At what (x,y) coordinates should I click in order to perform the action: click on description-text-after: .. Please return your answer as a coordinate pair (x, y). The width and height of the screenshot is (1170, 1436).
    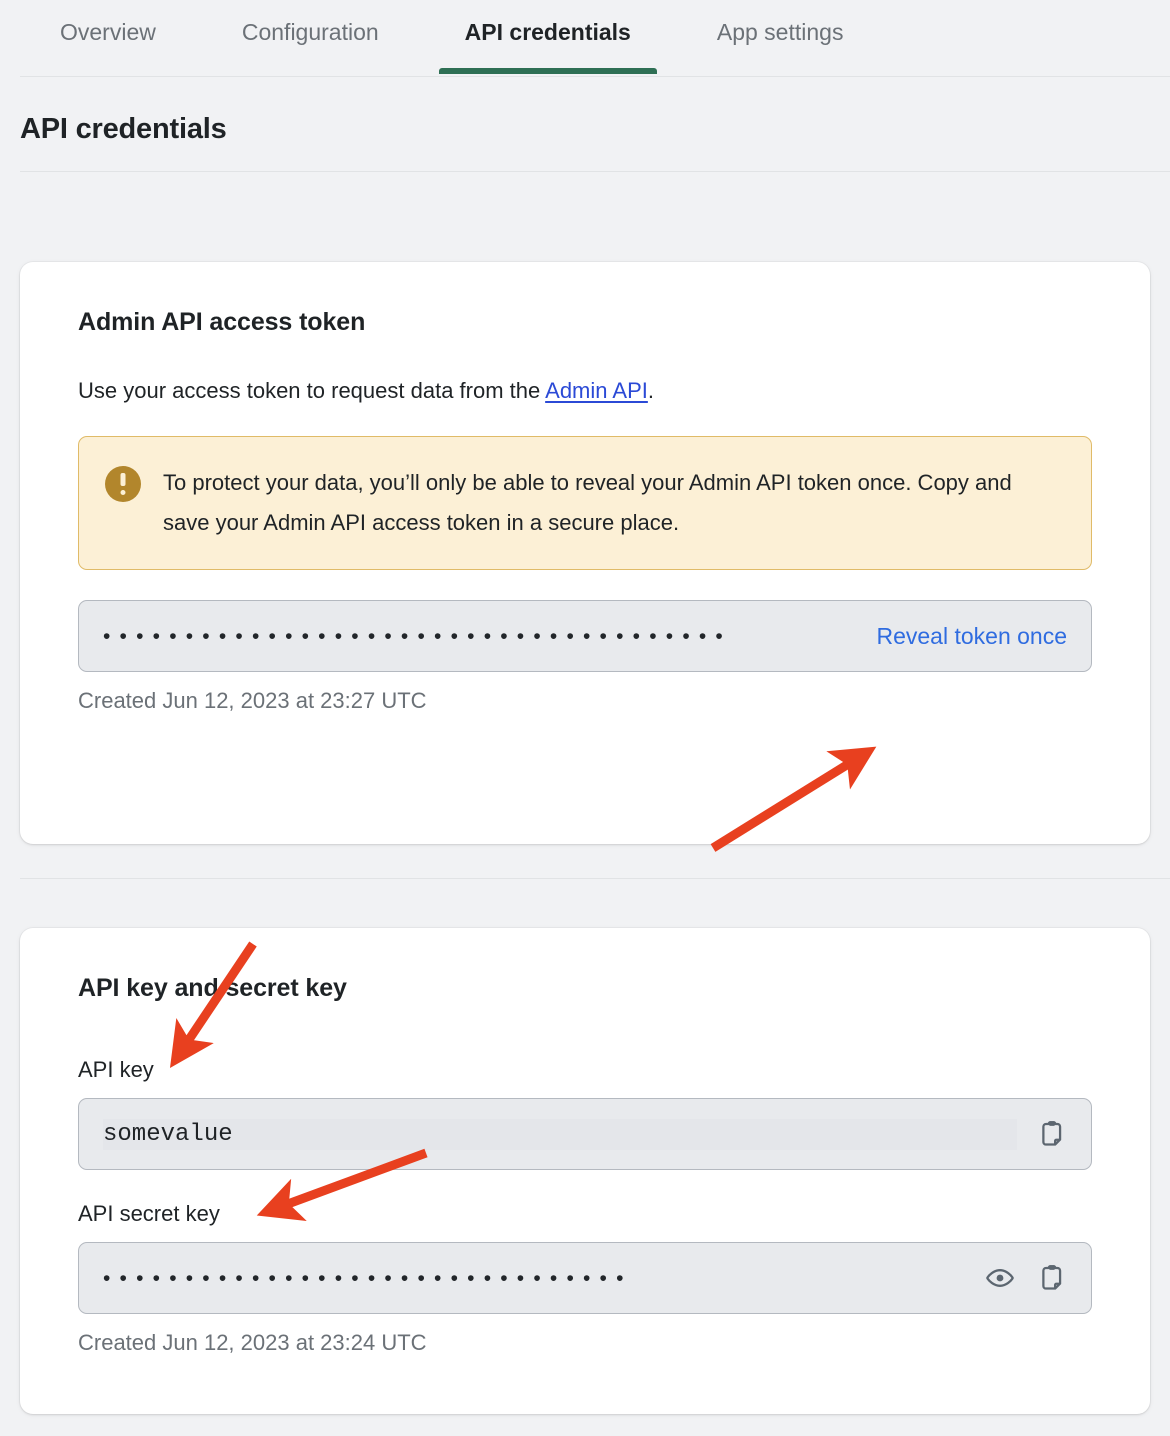
    Looking at the image, I should click on (650, 390).